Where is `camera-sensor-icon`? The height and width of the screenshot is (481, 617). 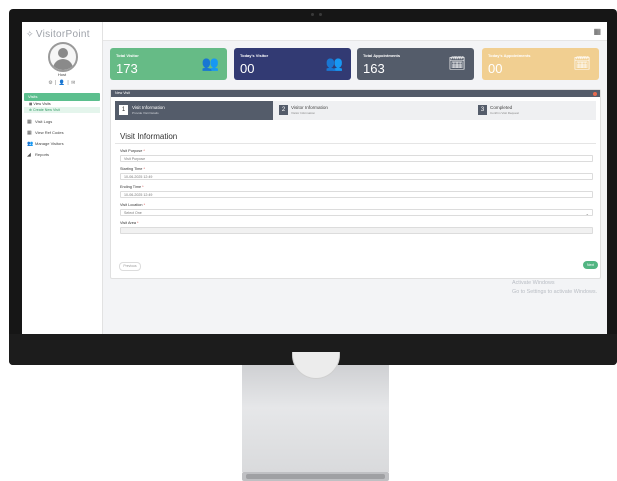 camera-sensor-icon is located at coordinates (320, 14).